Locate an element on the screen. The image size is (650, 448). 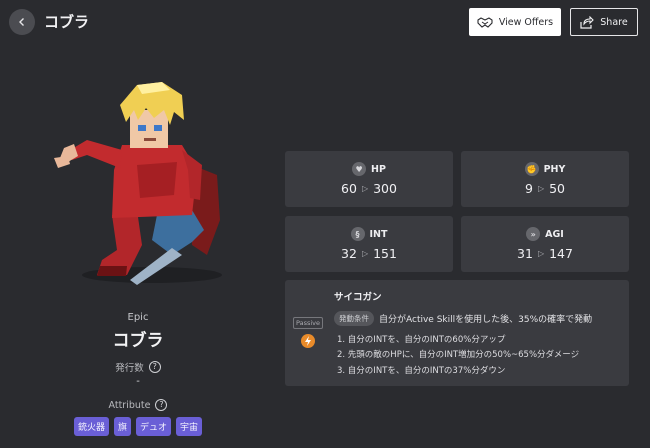
condition-row: 発動条件 自分がActive Skillを使用した後、35%の確率で発動 is located at coordinates (463, 318).